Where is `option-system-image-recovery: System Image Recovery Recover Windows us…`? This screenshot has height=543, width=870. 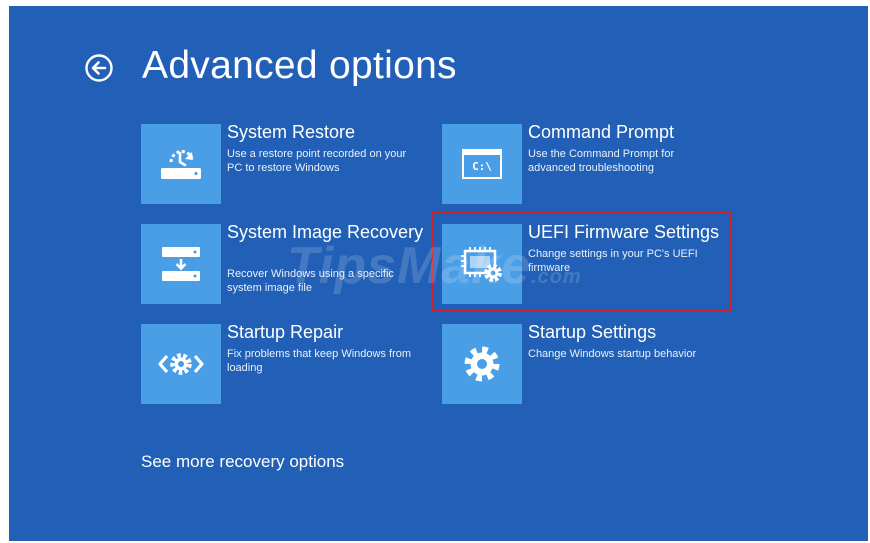 option-system-image-recovery: System Image Recovery Recover Windows us… is located at coordinates (286, 264).